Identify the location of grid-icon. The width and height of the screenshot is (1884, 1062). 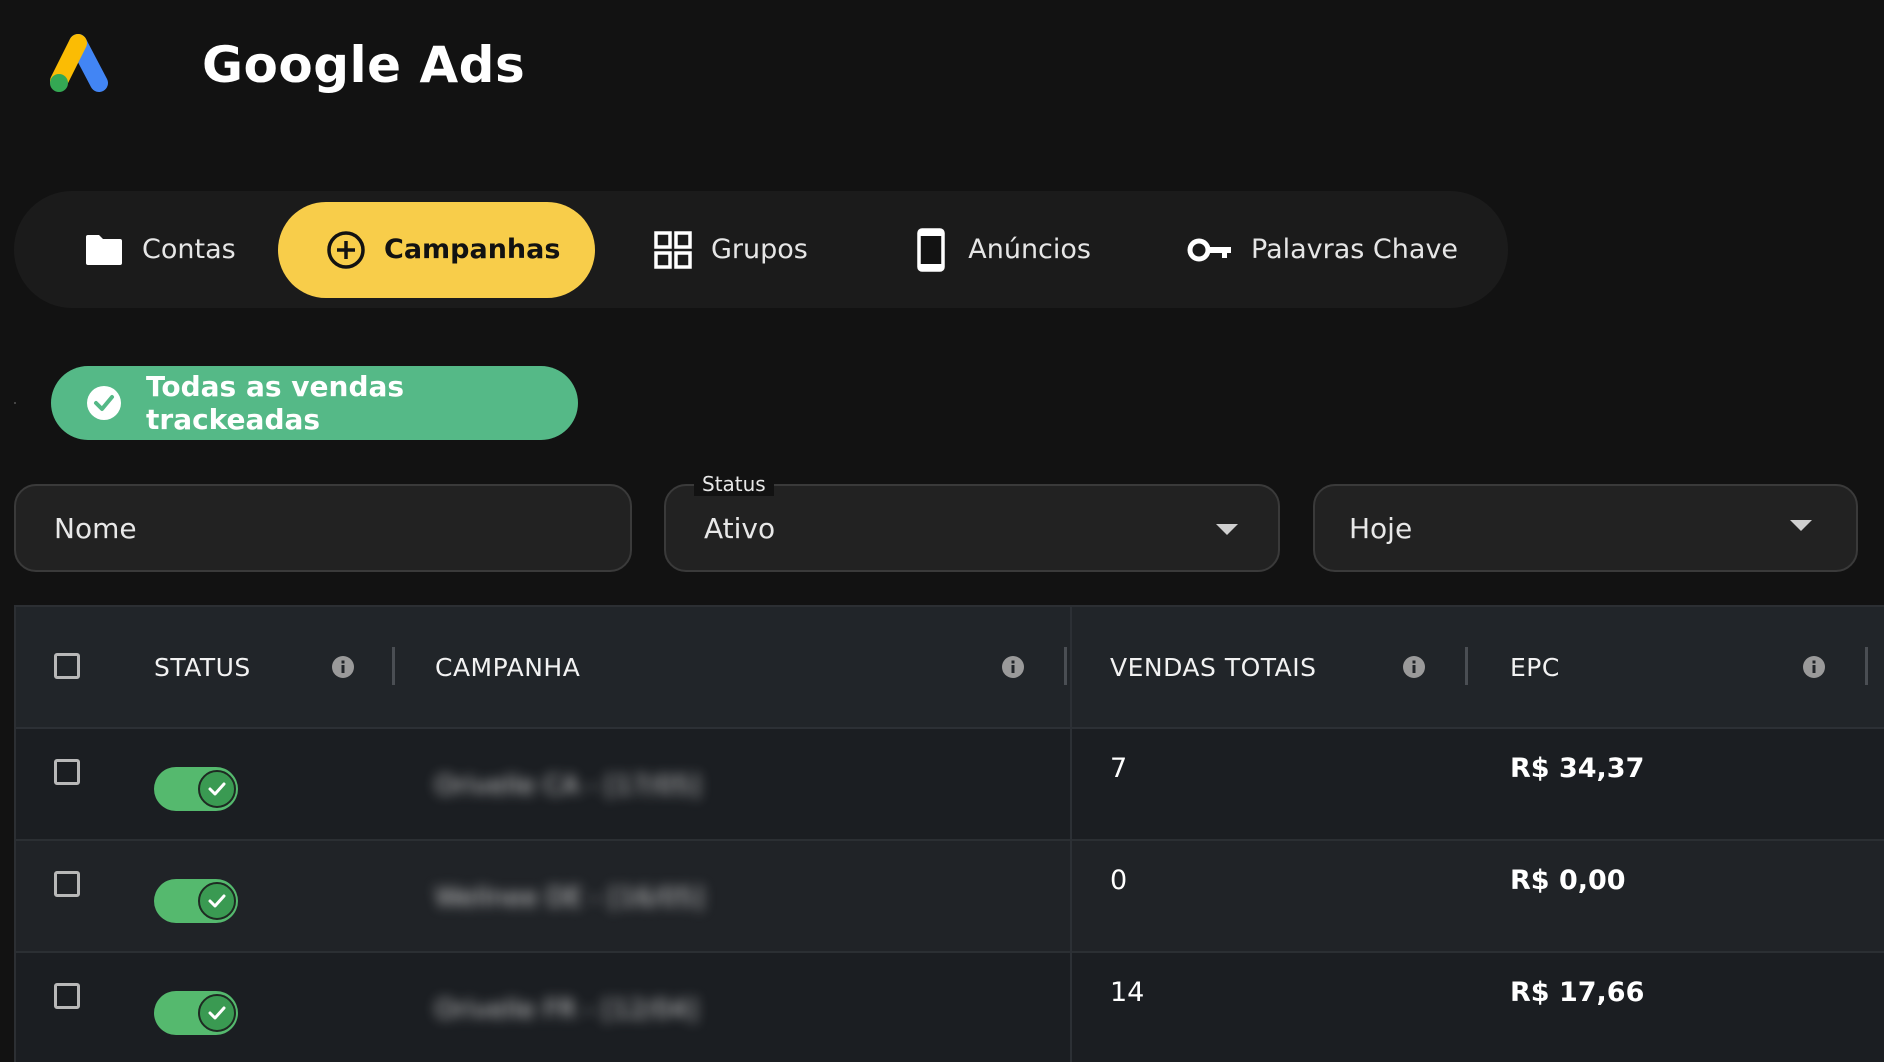
(673, 250).